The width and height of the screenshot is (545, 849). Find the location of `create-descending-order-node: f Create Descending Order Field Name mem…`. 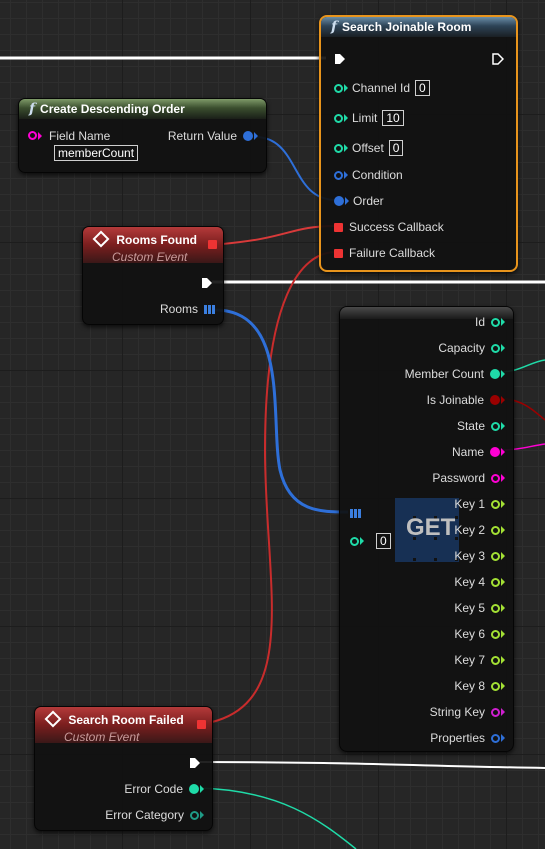

create-descending-order-node: f Create Descending Order Field Name mem… is located at coordinates (142, 135).